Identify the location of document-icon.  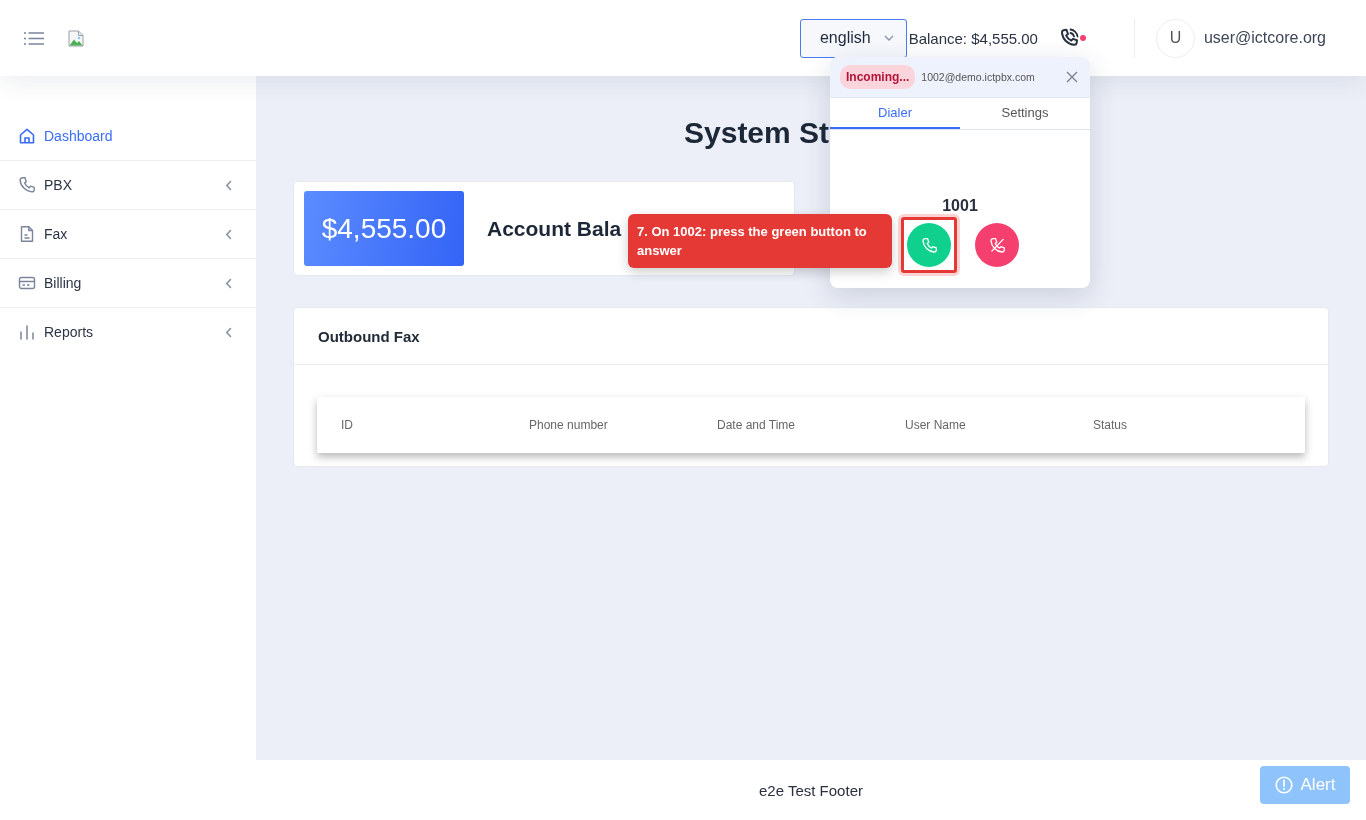
(27, 234).